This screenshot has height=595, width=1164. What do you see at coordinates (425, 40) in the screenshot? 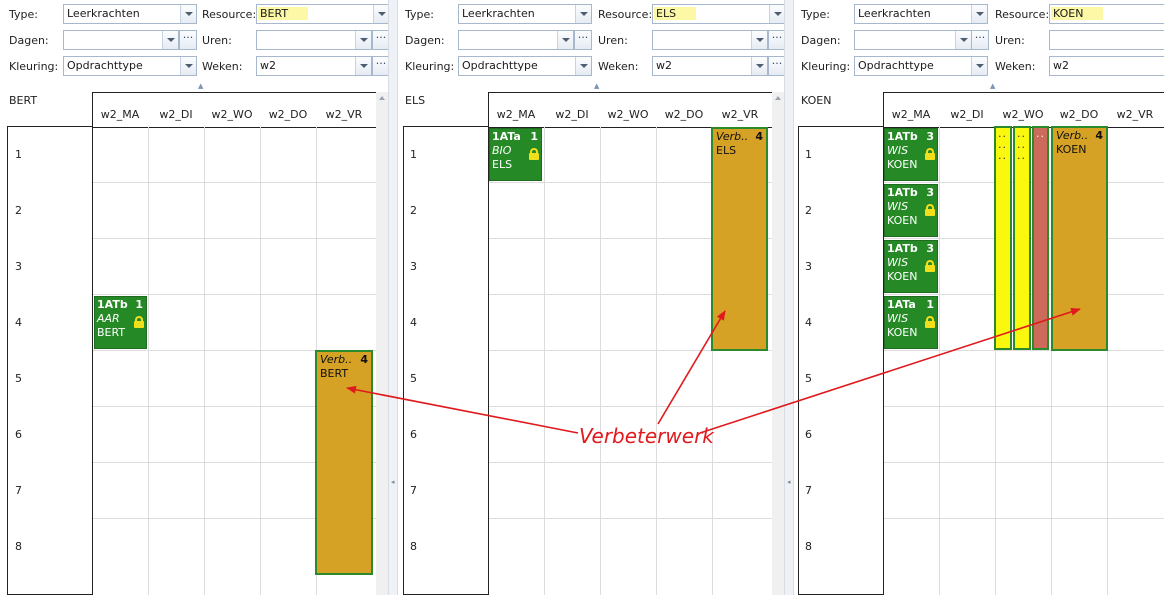
I see `dagen-label: Dagen:` at bounding box center [425, 40].